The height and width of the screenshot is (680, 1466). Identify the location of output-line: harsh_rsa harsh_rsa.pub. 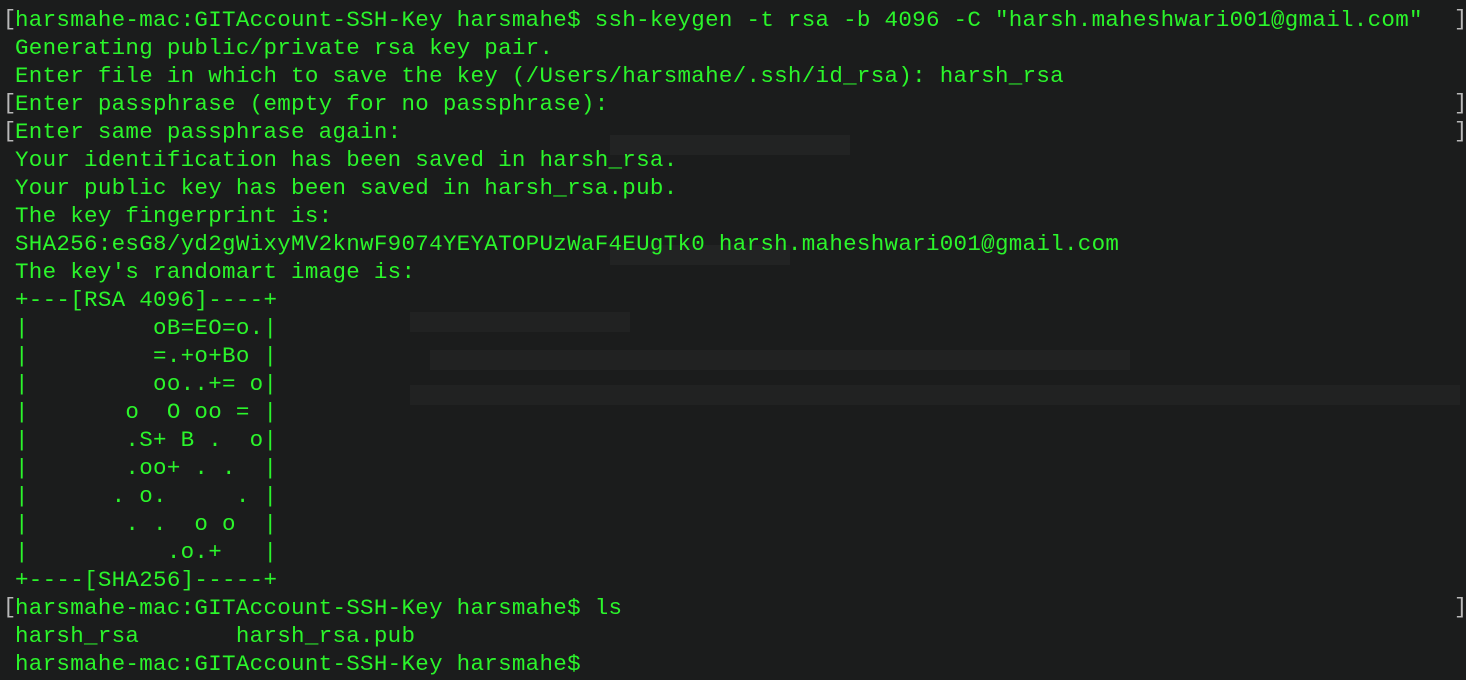
(215, 636).